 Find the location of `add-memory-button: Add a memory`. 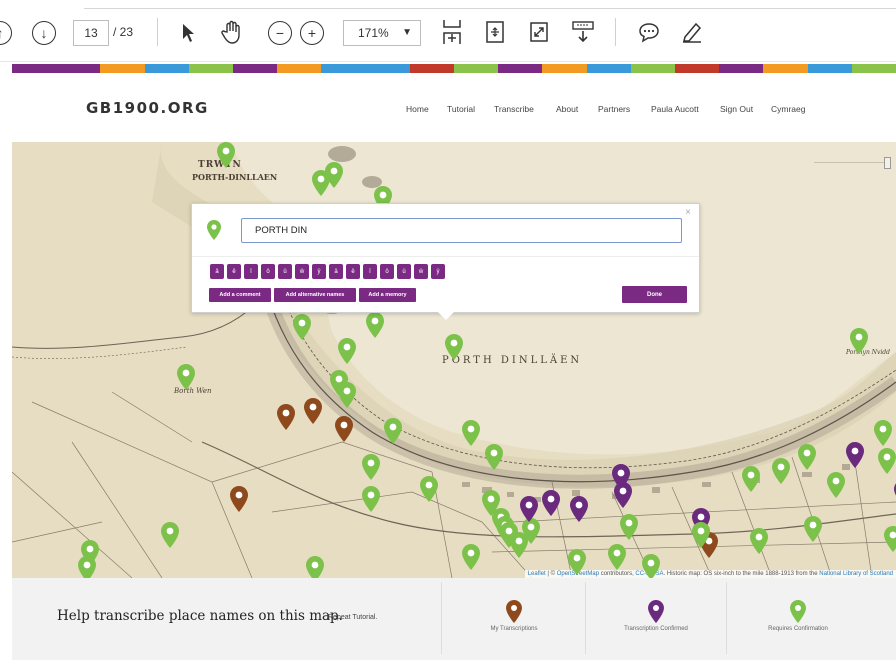

add-memory-button: Add a memory is located at coordinates (387, 295).